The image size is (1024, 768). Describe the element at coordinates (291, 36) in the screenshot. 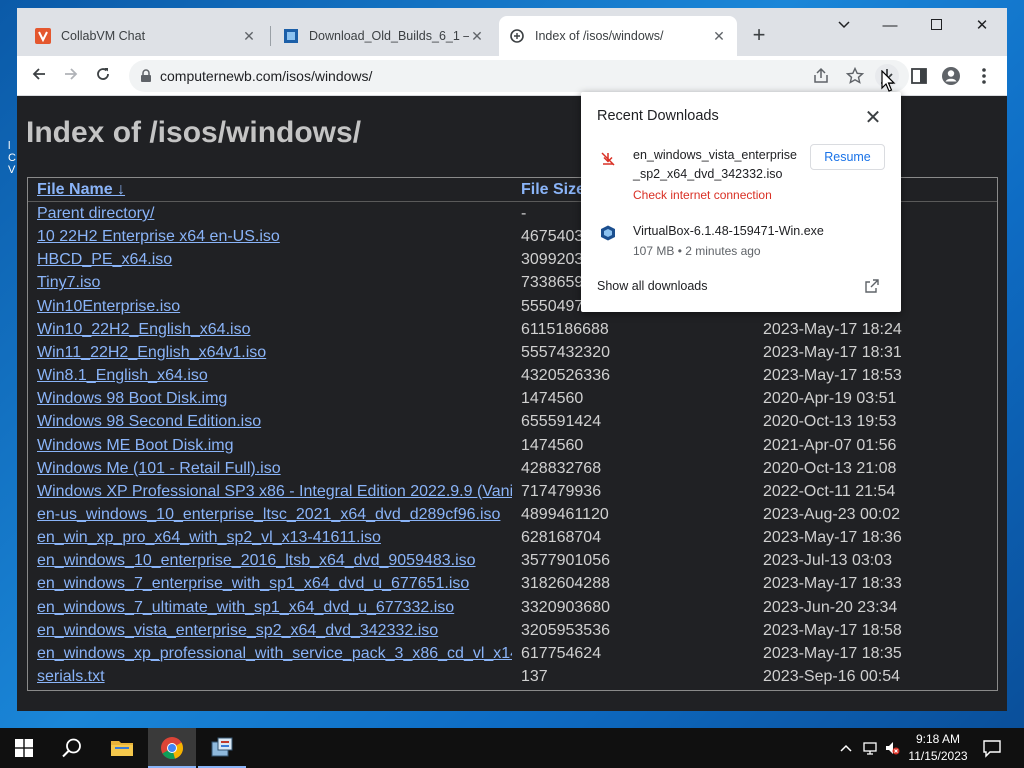

I see `virtualbox-icon` at that location.